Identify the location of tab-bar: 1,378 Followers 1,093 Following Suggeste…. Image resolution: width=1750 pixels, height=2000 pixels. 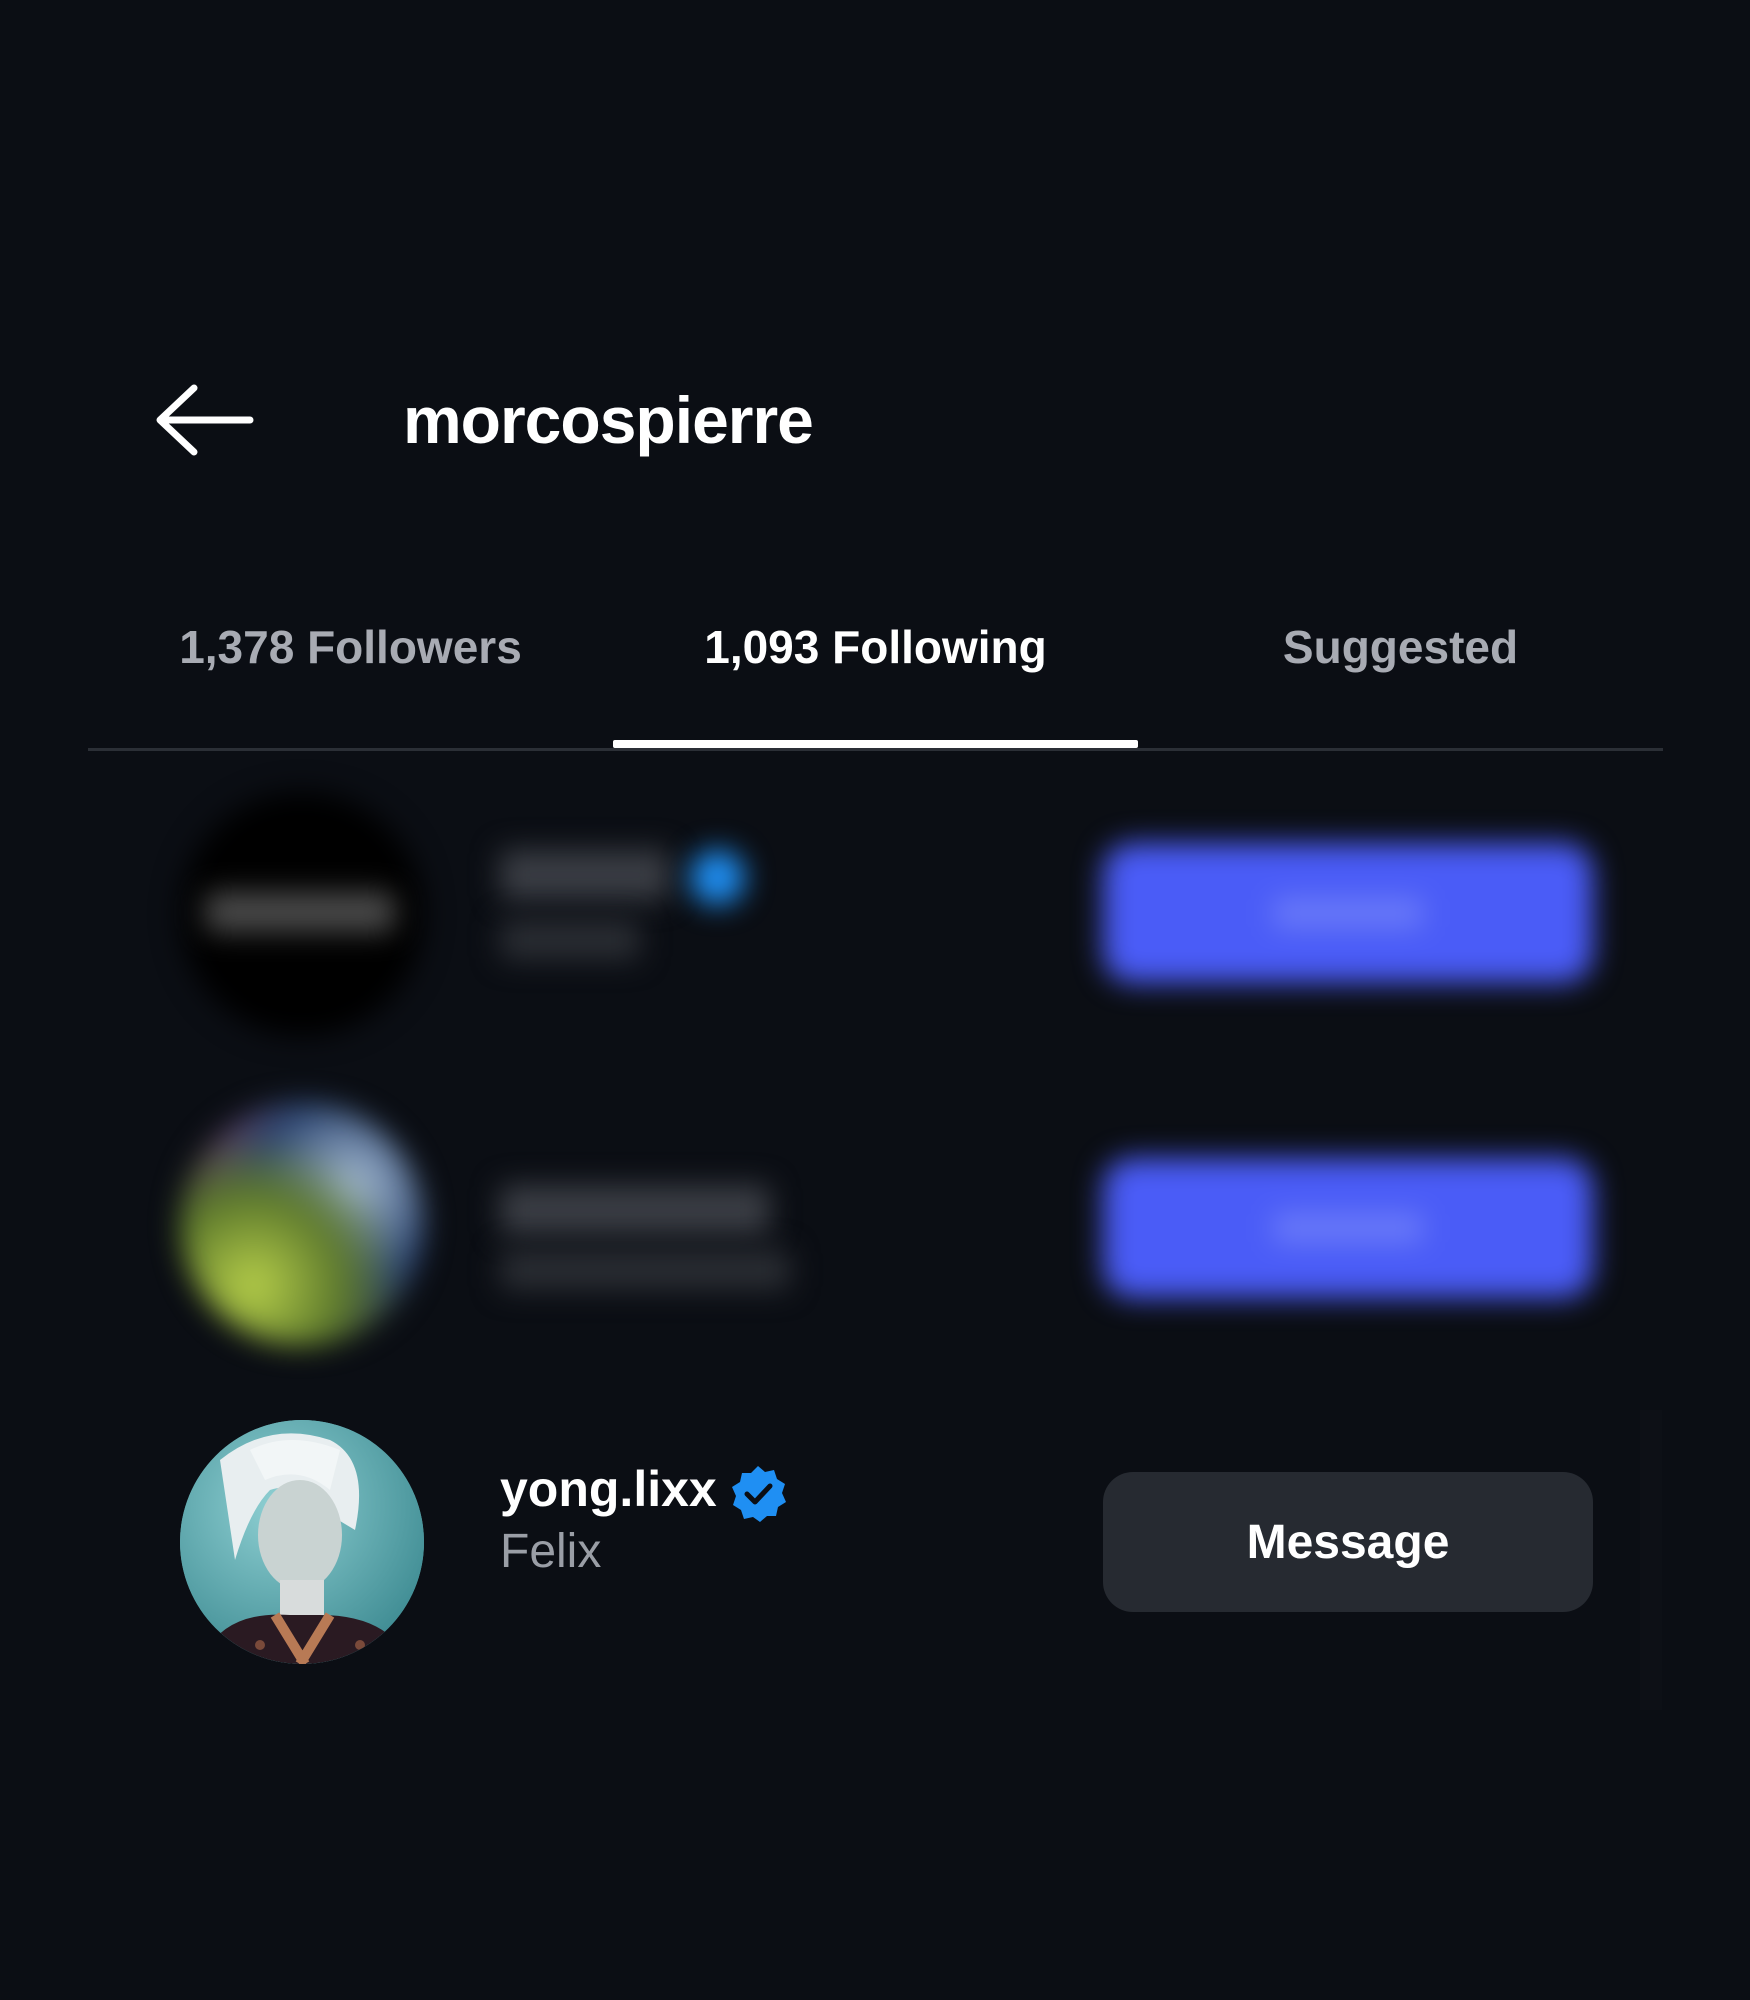
(875, 670).